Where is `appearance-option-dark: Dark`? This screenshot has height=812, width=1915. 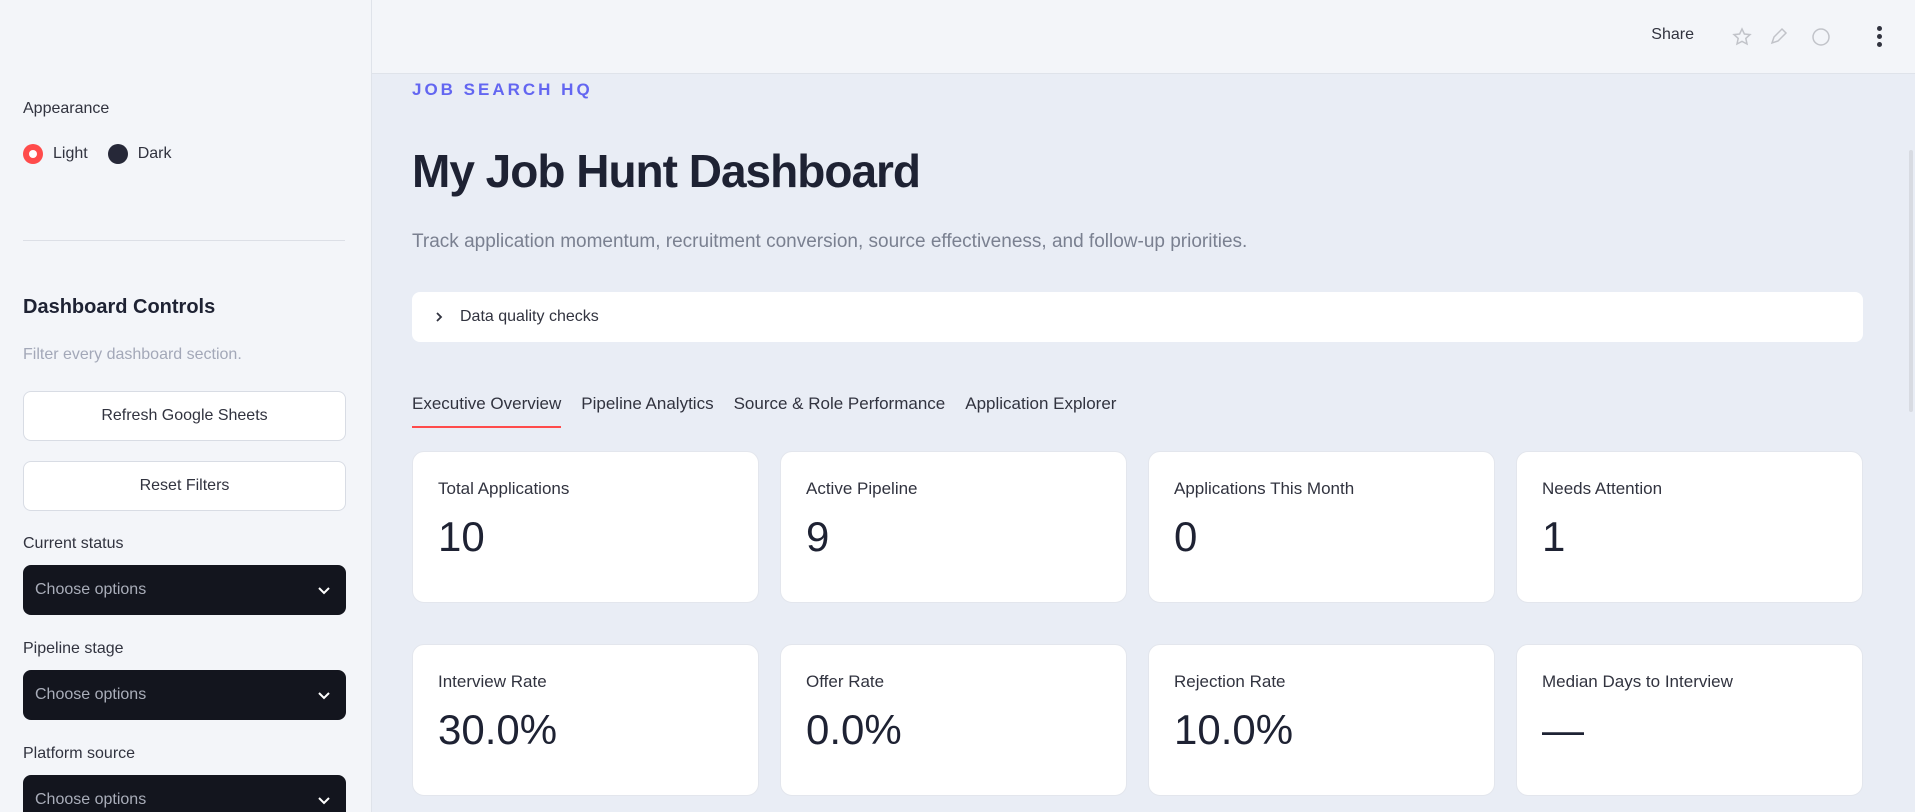 appearance-option-dark: Dark is located at coordinates (139, 154).